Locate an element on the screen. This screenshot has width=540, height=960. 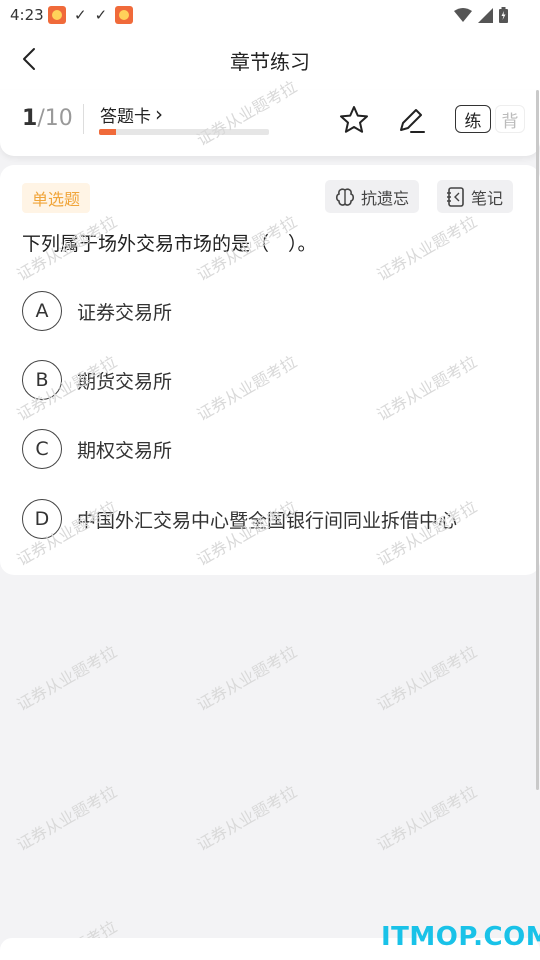
header: 章节练习 is located at coordinates (270, 60).